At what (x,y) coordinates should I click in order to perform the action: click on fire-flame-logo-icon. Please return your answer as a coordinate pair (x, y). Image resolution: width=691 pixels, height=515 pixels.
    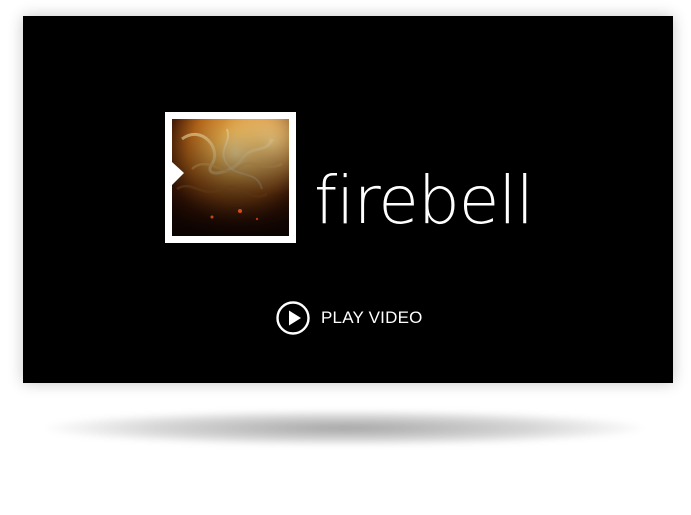
    Looking at the image, I should click on (230, 177).